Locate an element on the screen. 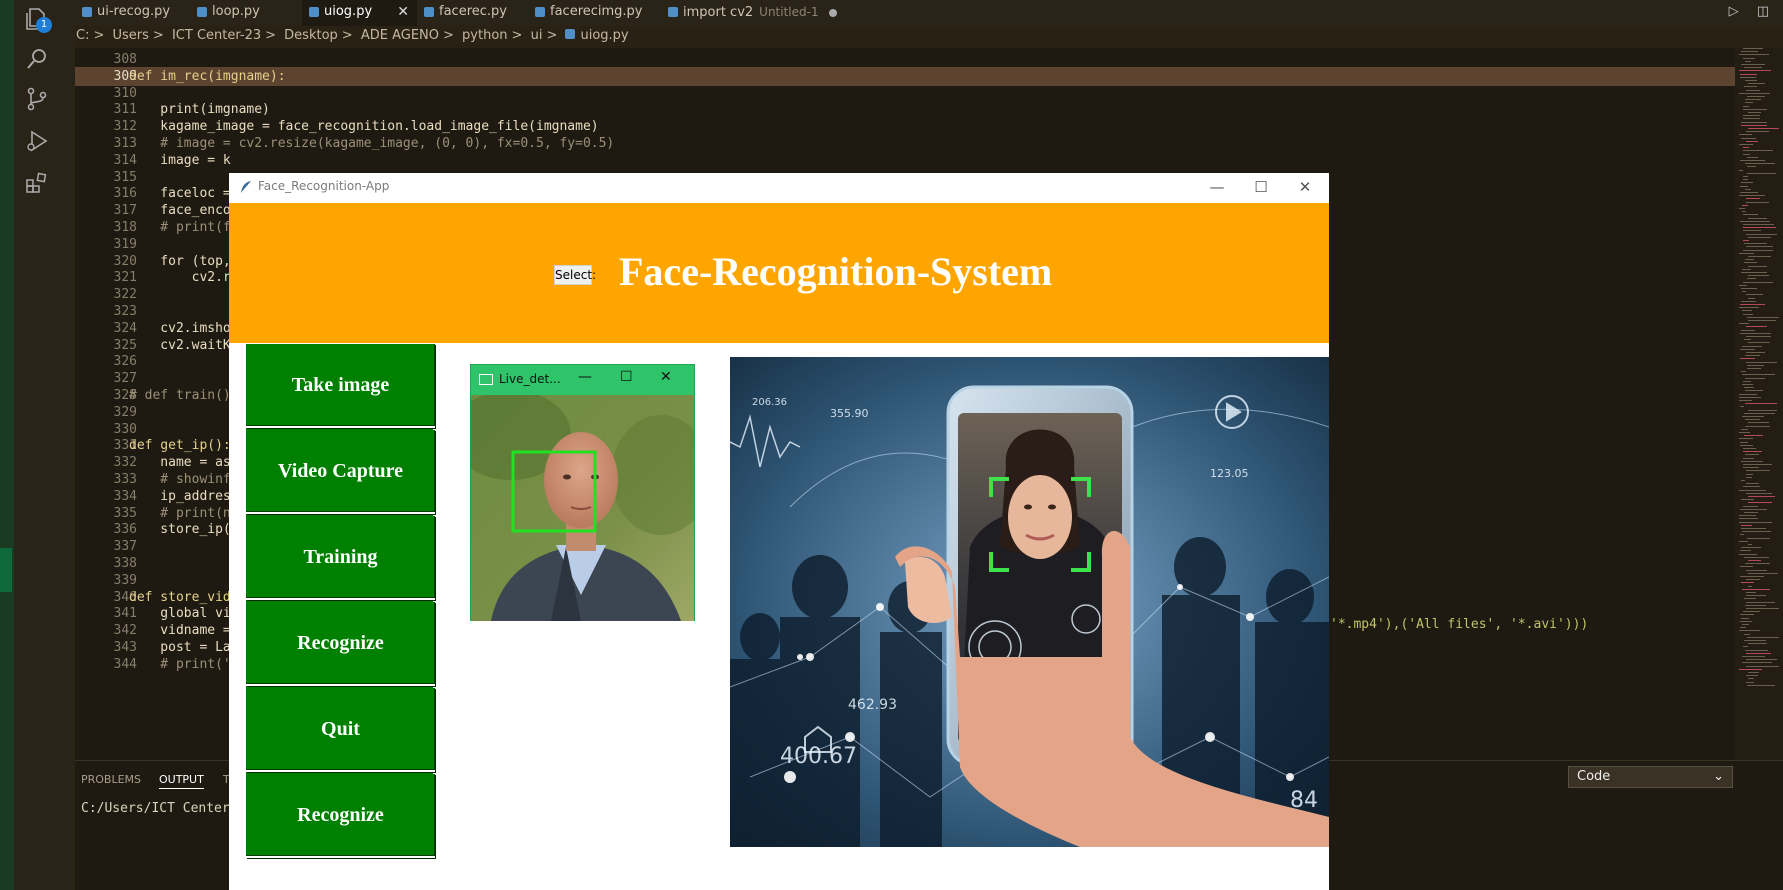 The height and width of the screenshot is (890, 1783). tab-output: OUTPUT is located at coordinates (181, 781).